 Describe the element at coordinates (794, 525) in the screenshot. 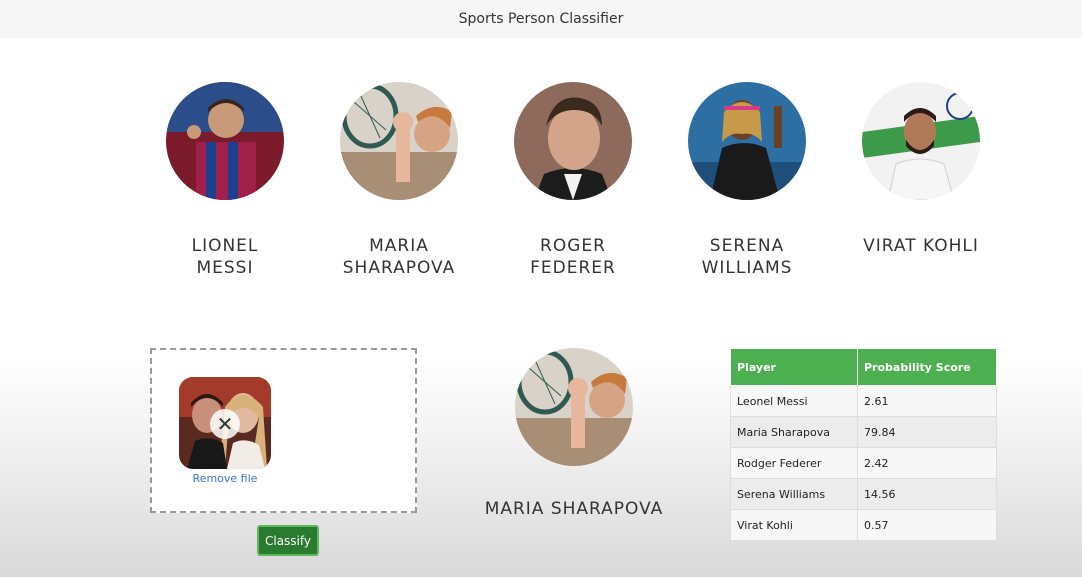

I see `player-cell: Virat Kohli` at that location.